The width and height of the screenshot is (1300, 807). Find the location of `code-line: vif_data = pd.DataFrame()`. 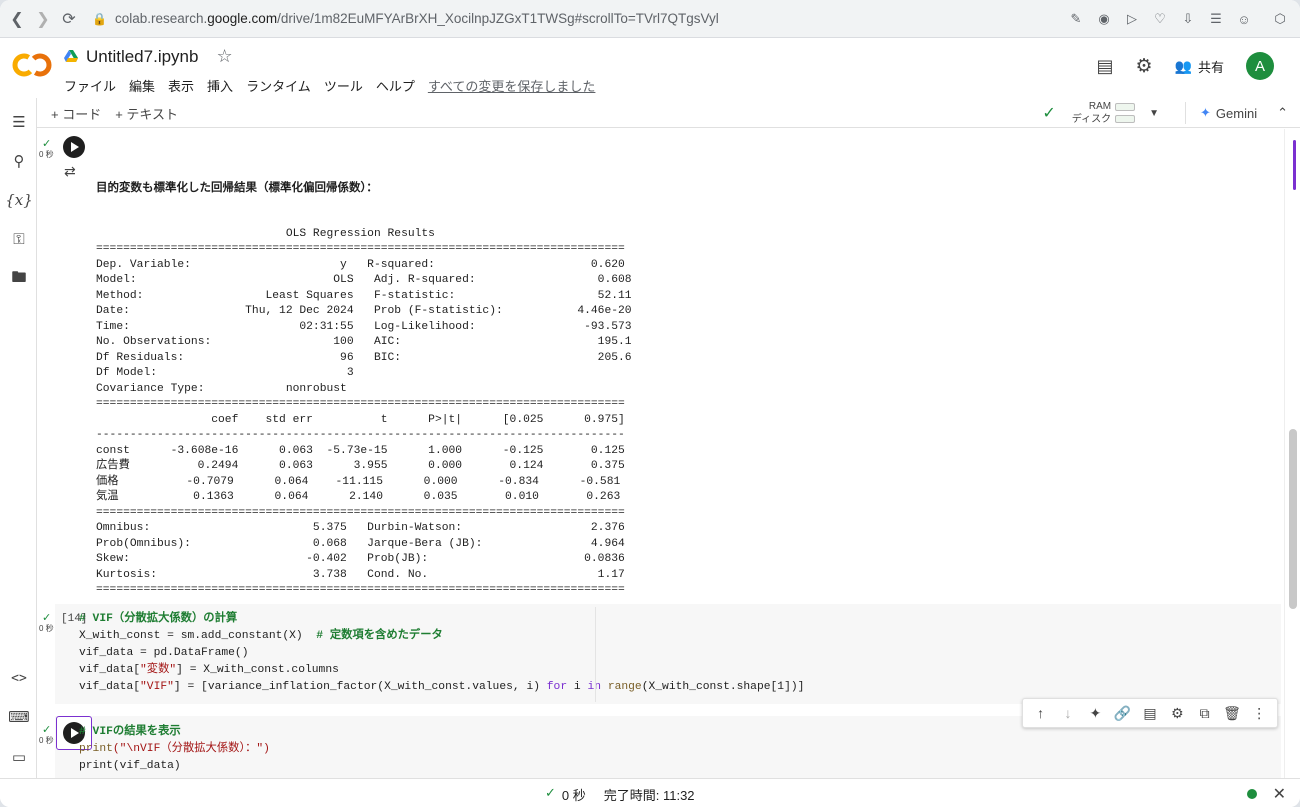

code-line: vif_data = pd.DataFrame() is located at coordinates (441, 653).